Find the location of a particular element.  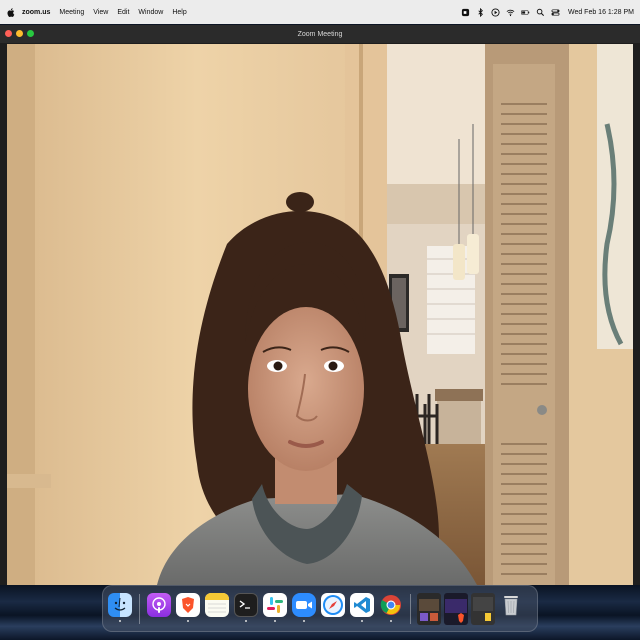

dock-slack is located at coordinates (275, 608).